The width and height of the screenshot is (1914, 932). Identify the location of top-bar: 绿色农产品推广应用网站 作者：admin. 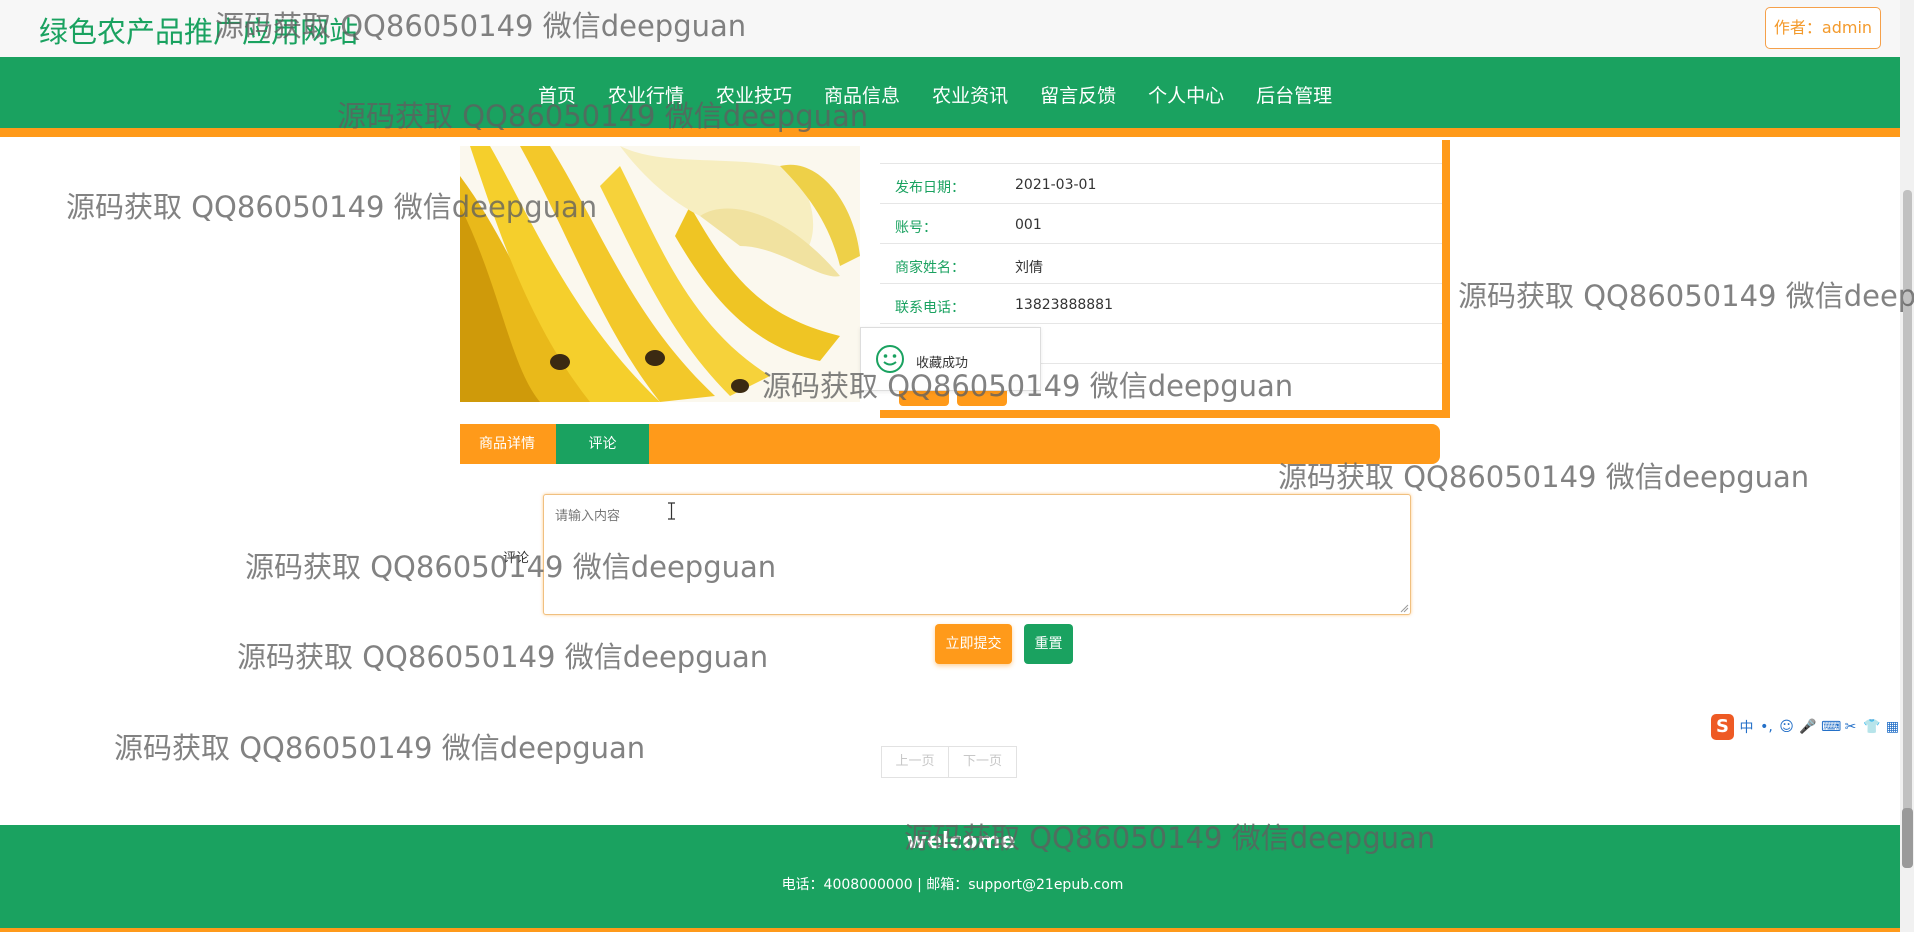
(950, 28).